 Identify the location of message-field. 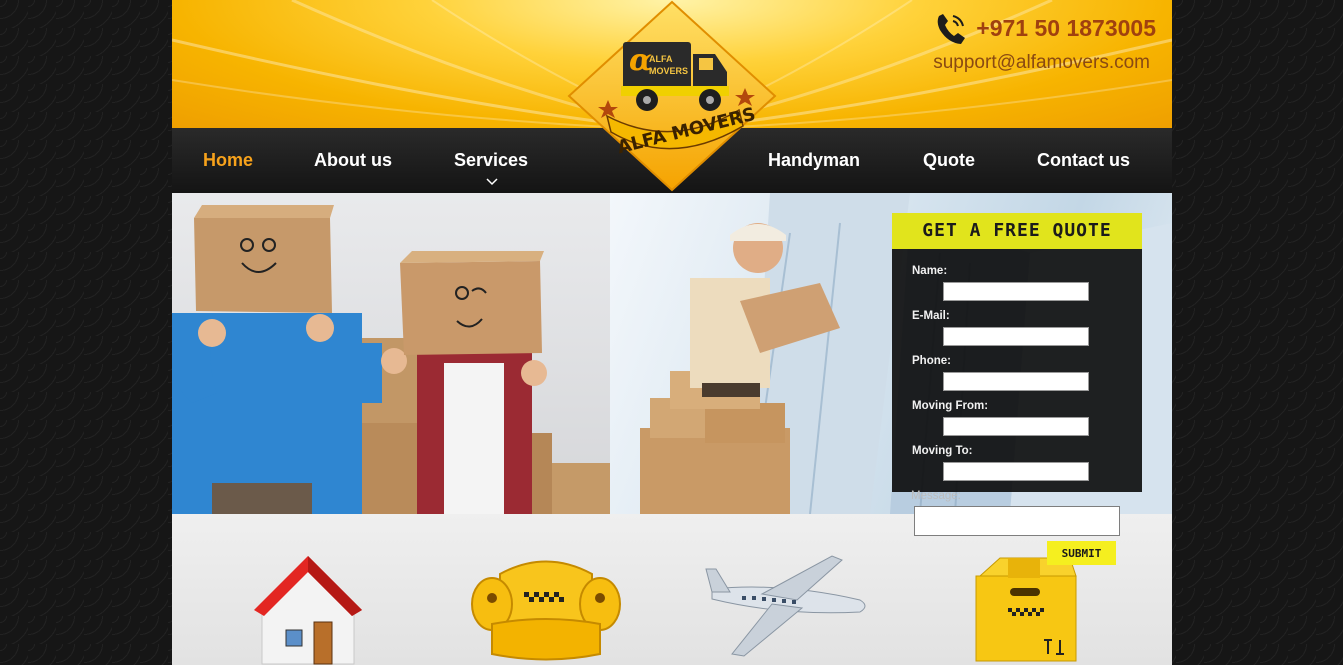
(1017, 521).